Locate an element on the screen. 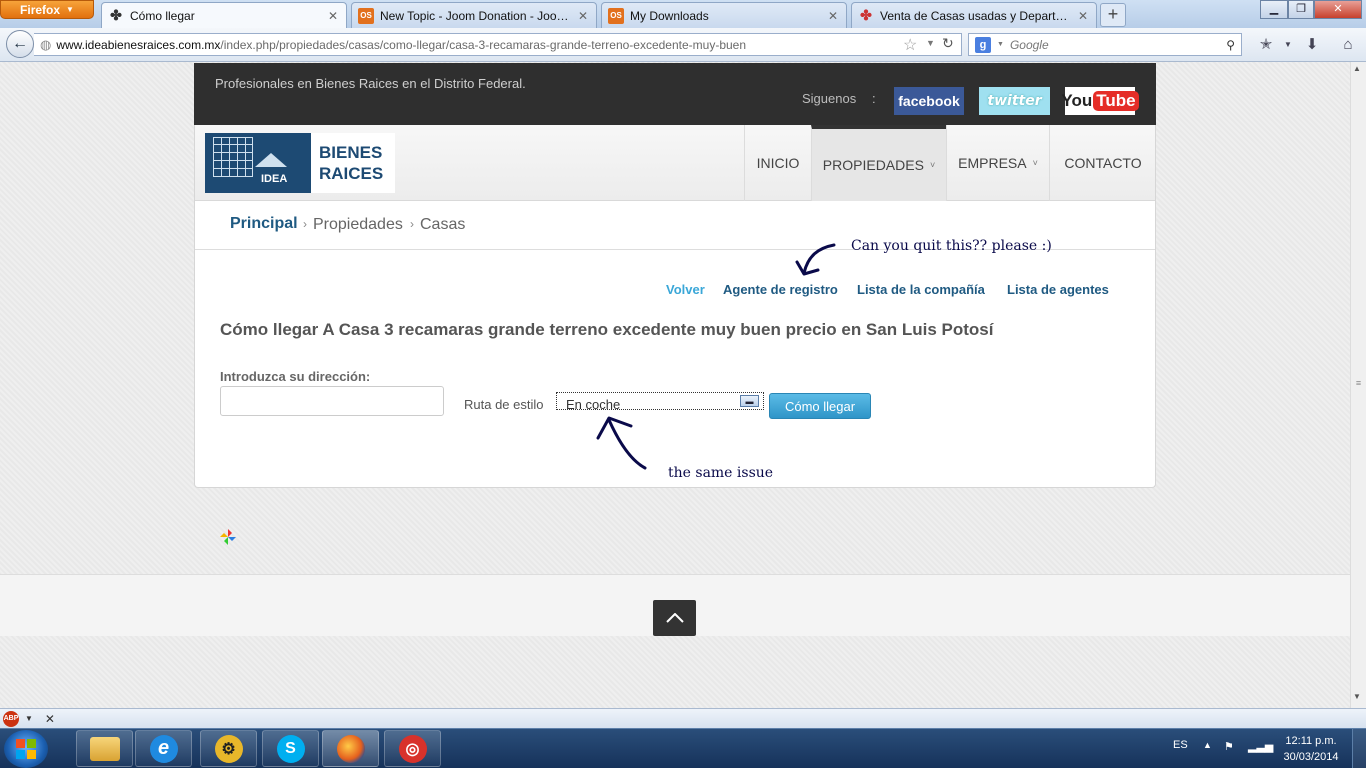 This screenshot has width=1366, height=768. site-logo: IDEA BIENES RAICES is located at coordinates (300, 163).